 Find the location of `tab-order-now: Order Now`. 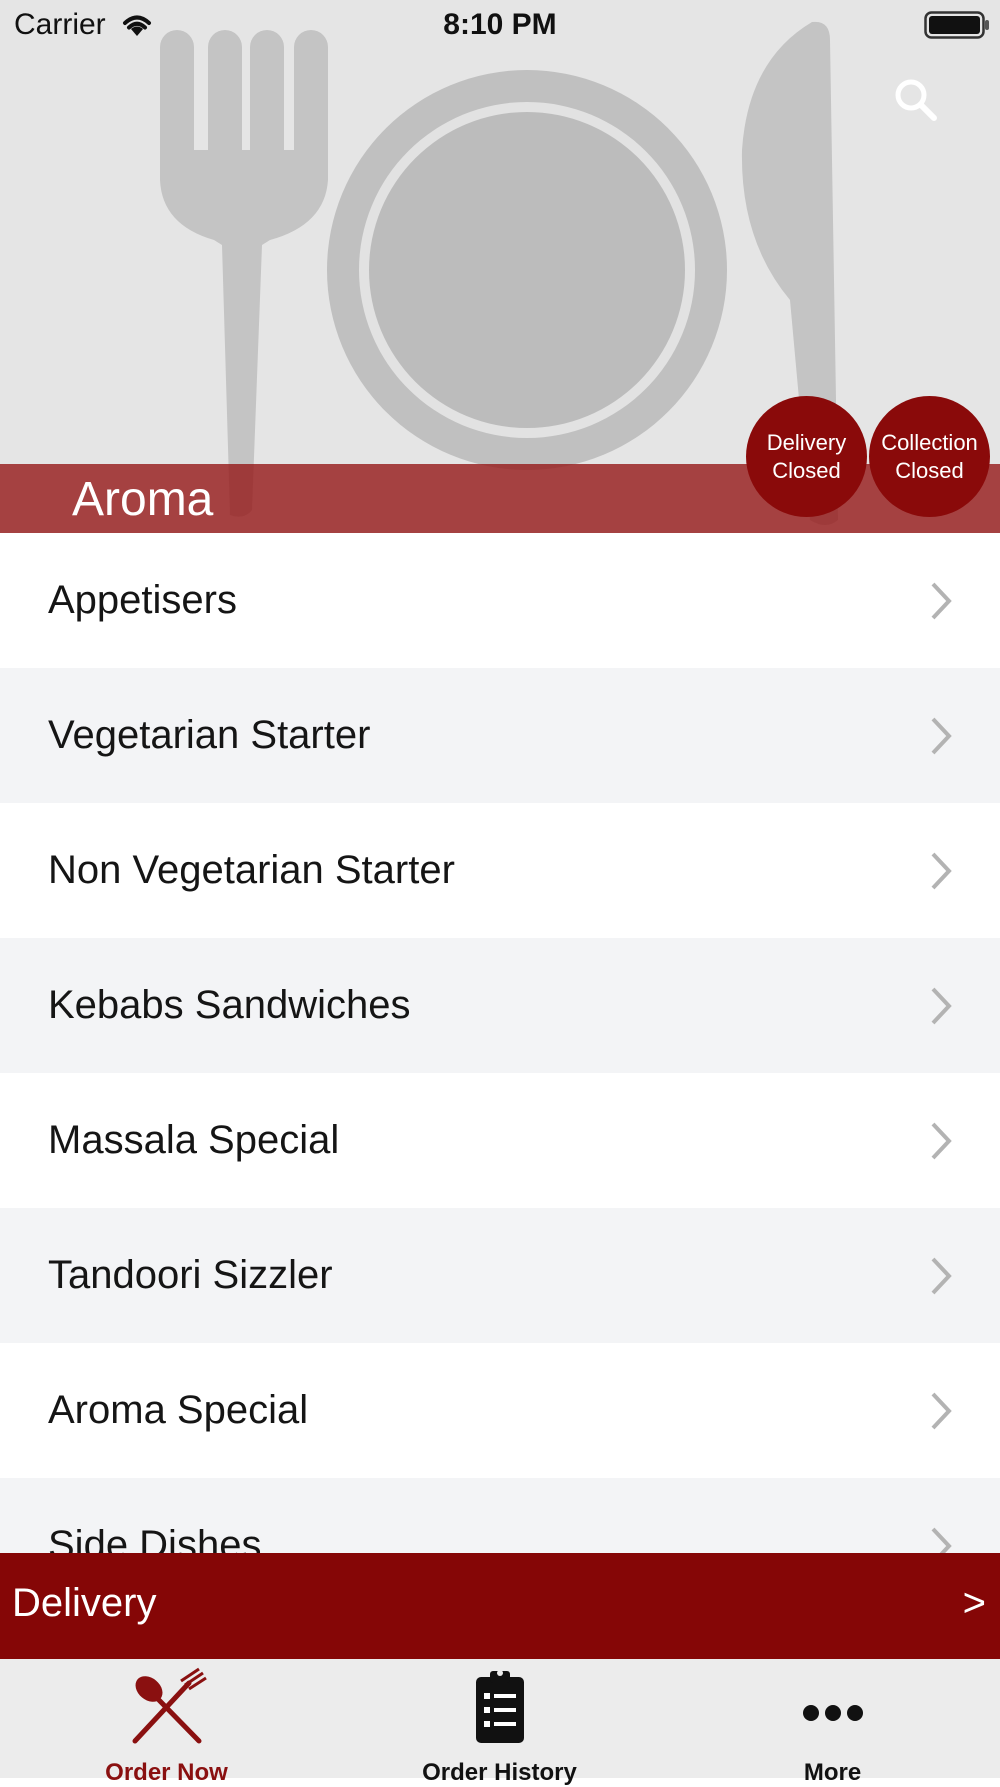

tab-order-now: Order Now is located at coordinates (166, 1722).